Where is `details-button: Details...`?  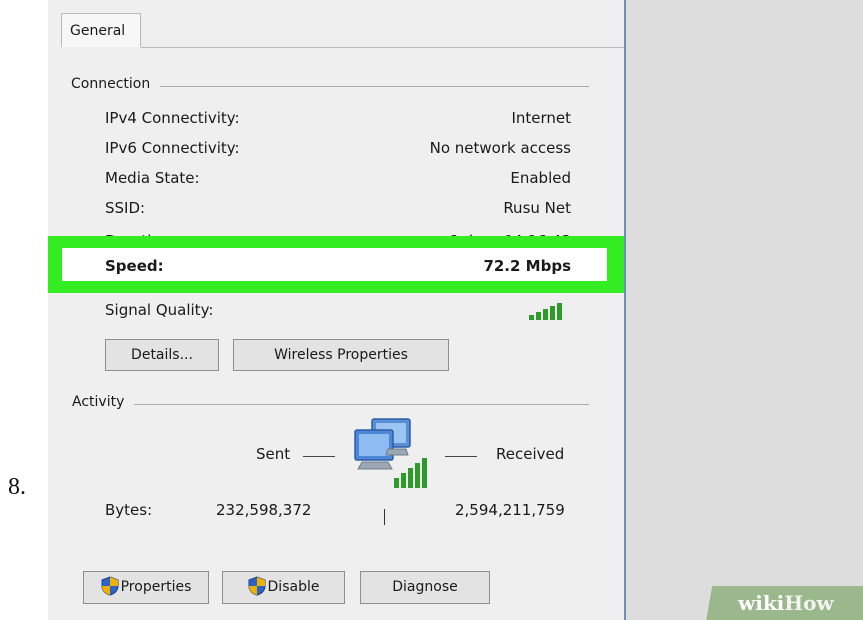
details-button: Details... is located at coordinates (162, 355).